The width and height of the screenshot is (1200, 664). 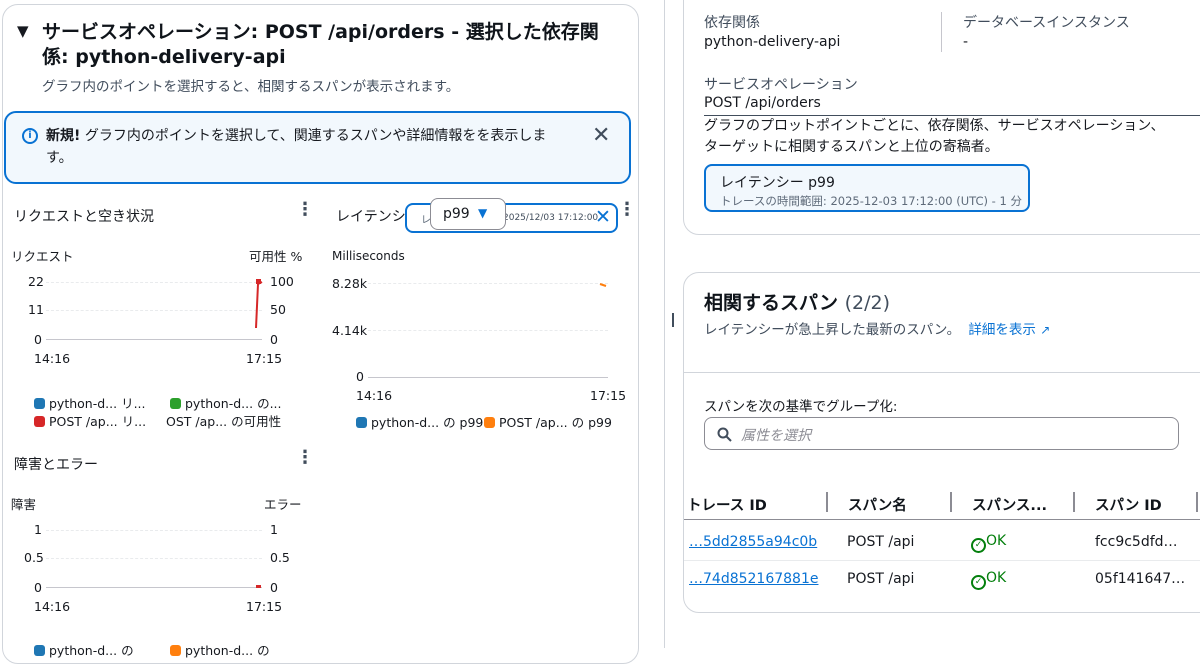 What do you see at coordinates (942, 560) in the screenshot?
I see `row-divider` at bounding box center [942, 560].